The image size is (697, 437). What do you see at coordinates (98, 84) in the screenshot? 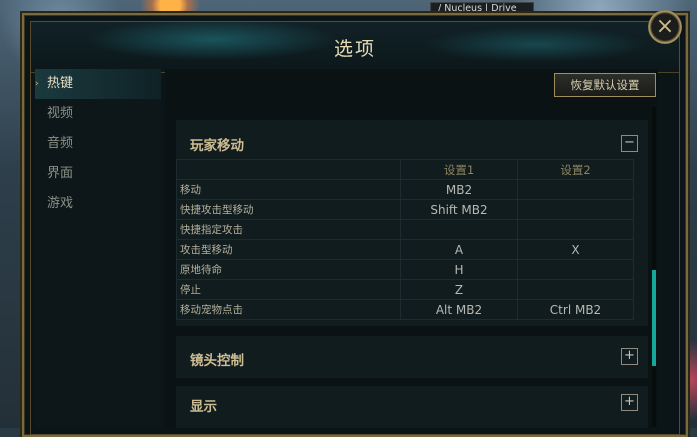
I see `sidebar-item-hotkeys: › 热键` at bounding box center [98, 84].